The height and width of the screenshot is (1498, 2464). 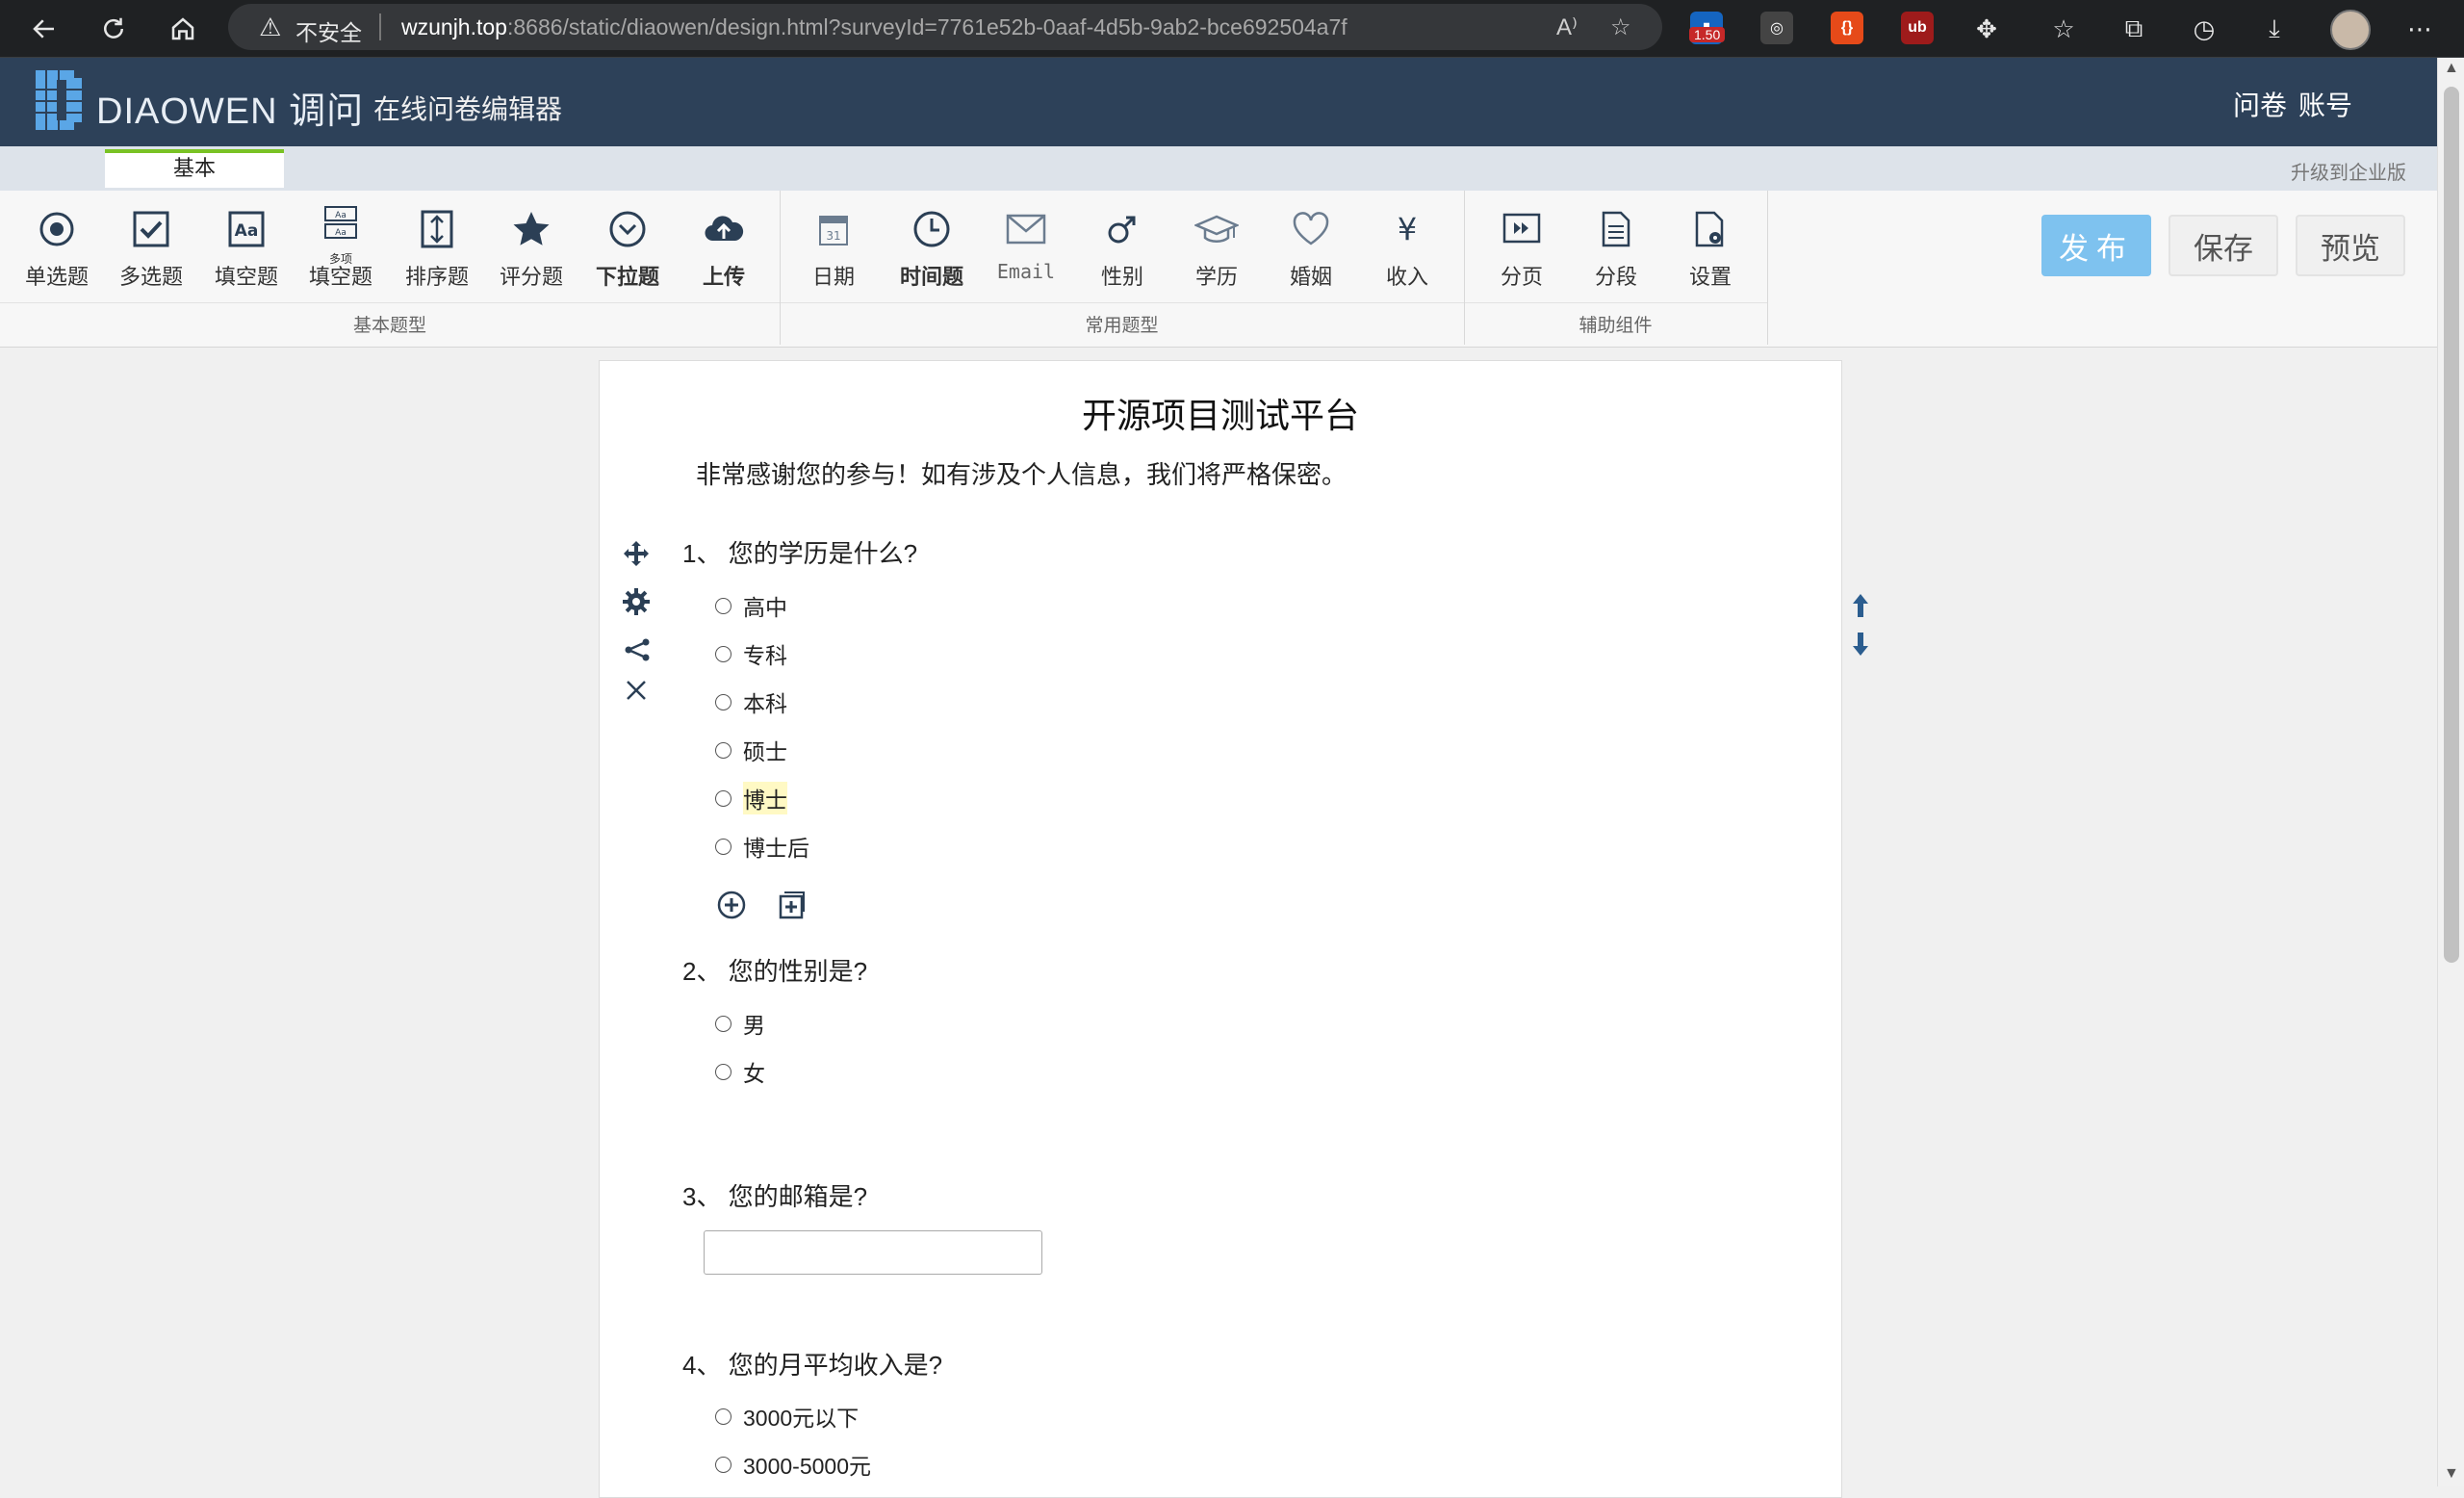 What do you see at coordinates (2451, 1474) in the screenshot?
I see `scroll-down-icon: ▼` at bounding box center [2451, 1474].